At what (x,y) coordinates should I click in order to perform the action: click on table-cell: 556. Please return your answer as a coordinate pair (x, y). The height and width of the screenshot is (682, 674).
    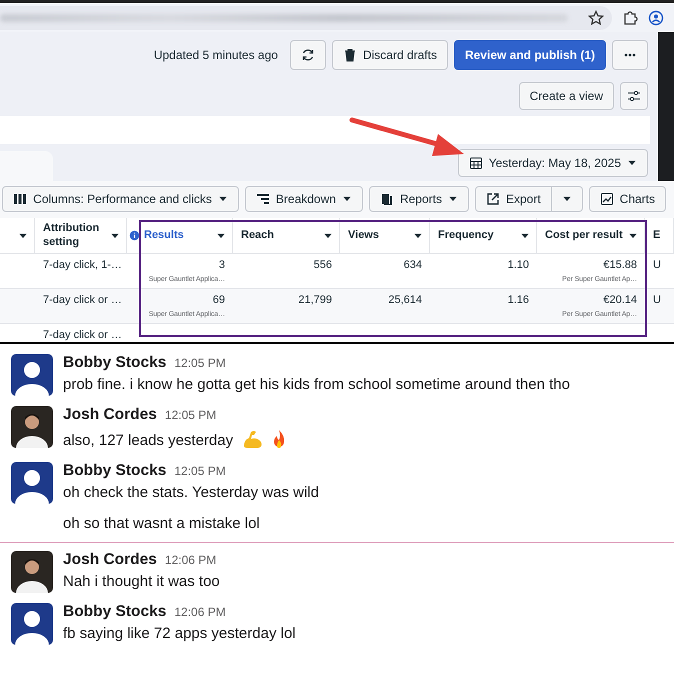
    Looking at the image, I should click on (323, 265).